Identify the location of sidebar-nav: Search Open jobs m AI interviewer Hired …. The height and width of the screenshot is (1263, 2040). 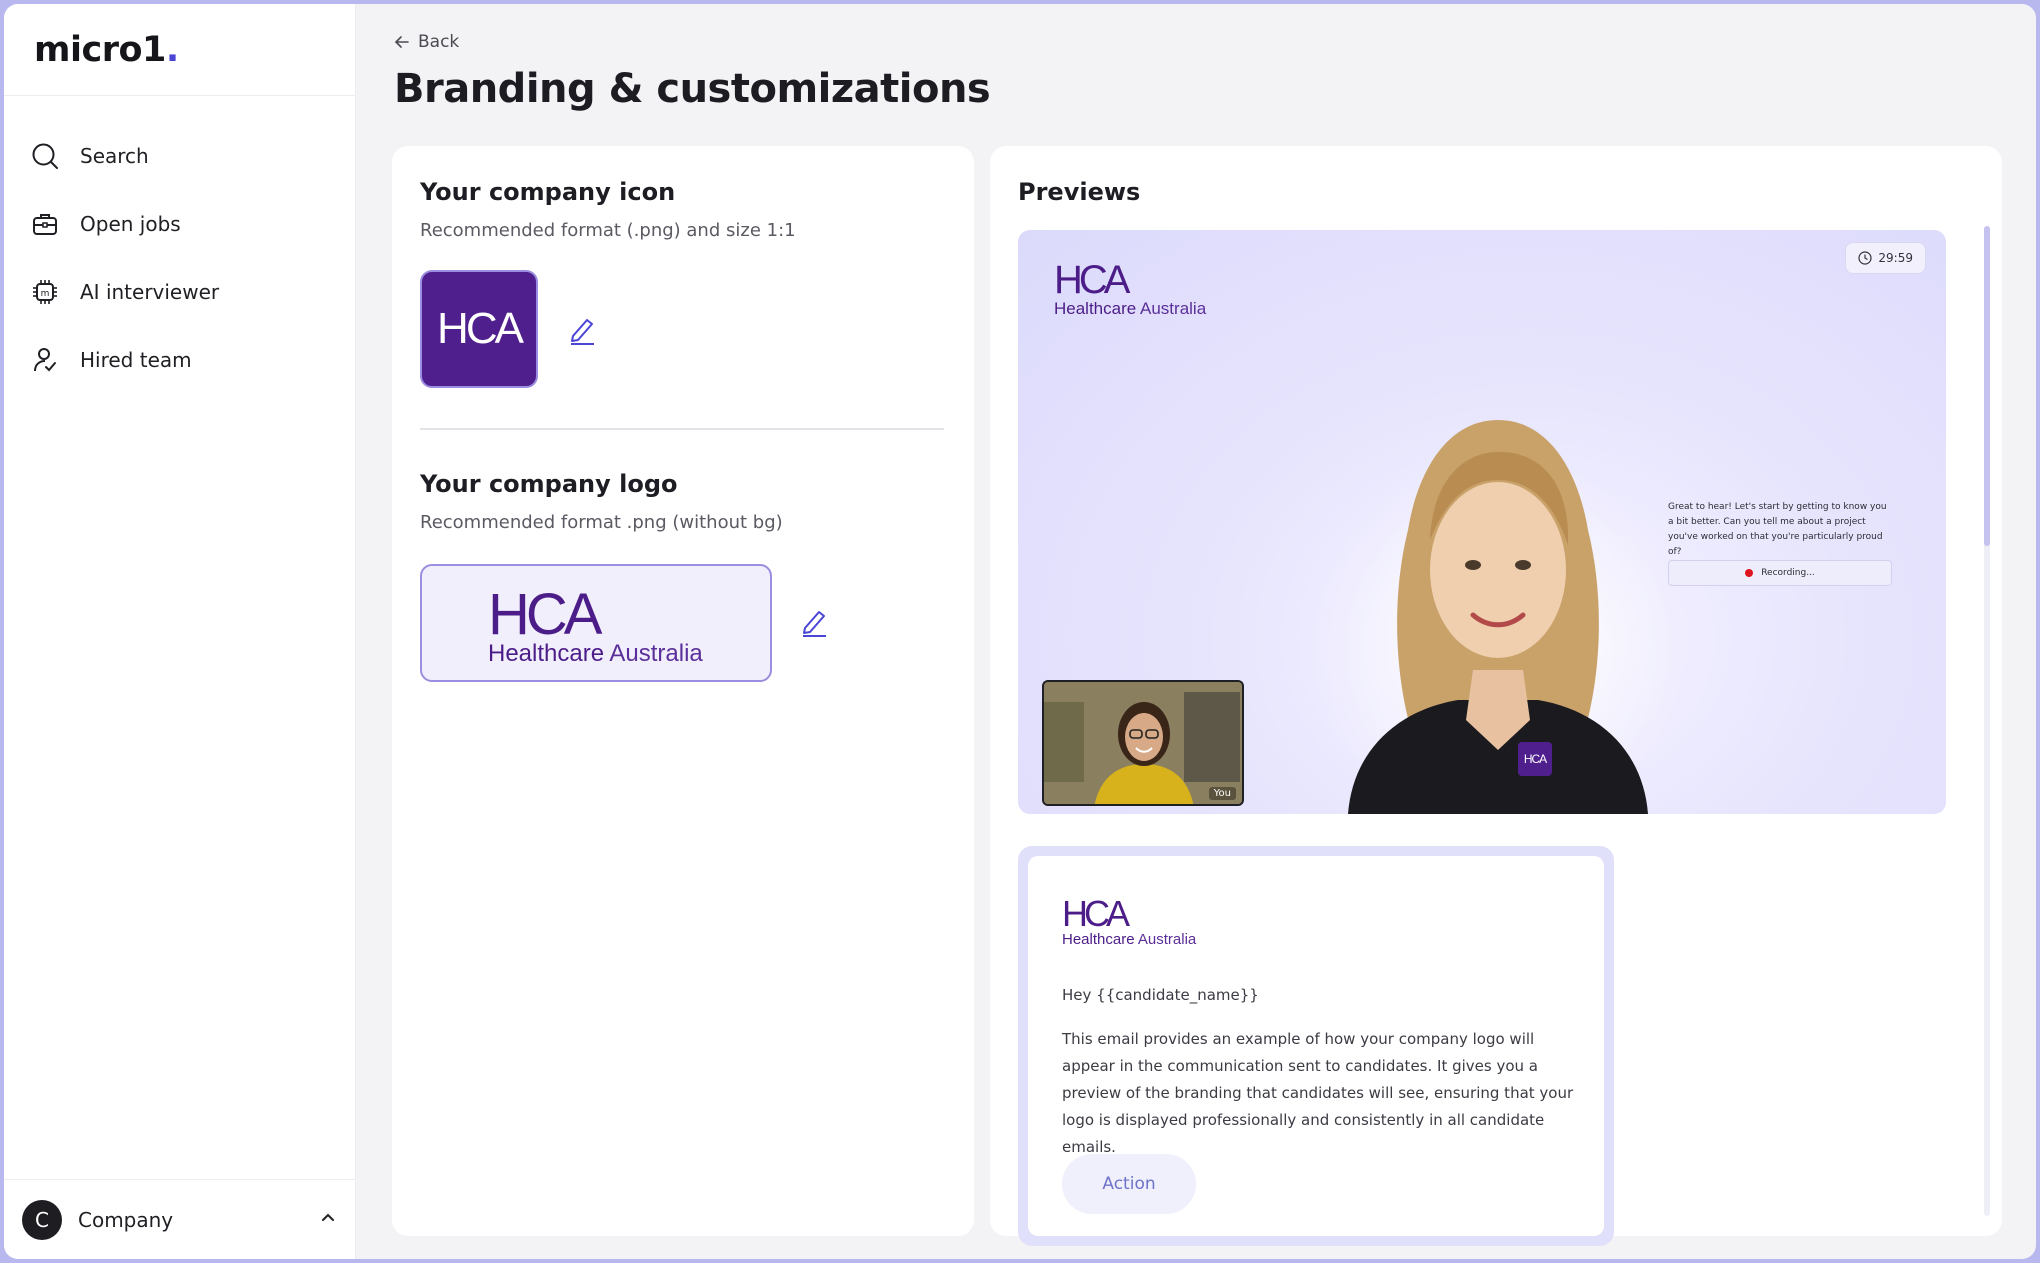
(124, 258).